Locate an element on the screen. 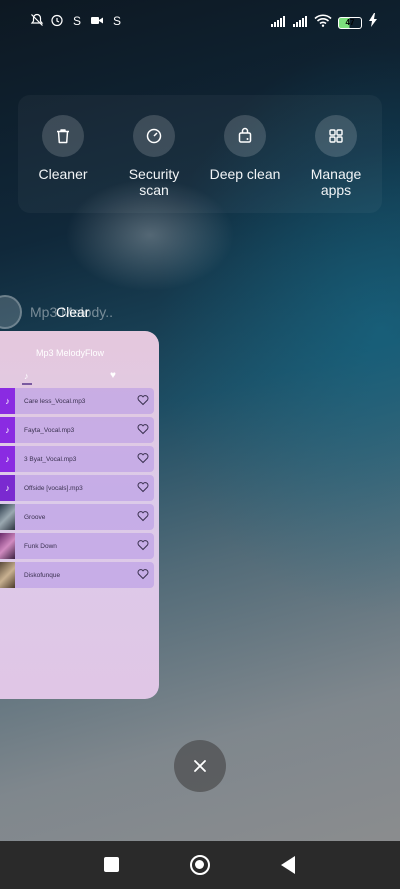 The image size is (400, 889). navigation-bar is located at coordinates (200, 865).